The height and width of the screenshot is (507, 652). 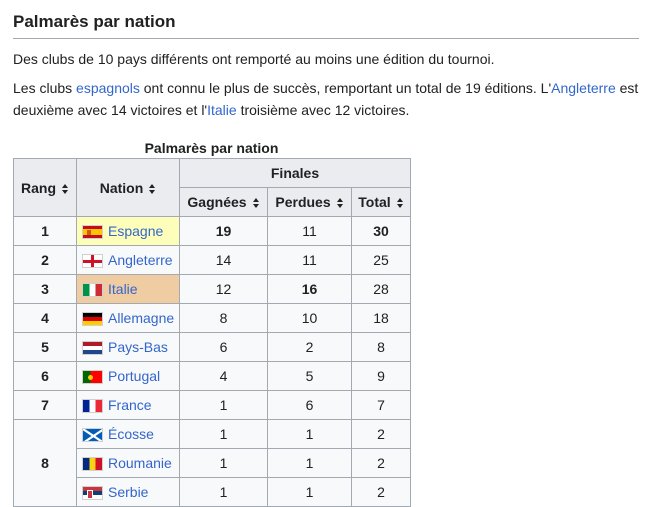 I want to click on lost-cell: 10, so click(x=309, y=318).